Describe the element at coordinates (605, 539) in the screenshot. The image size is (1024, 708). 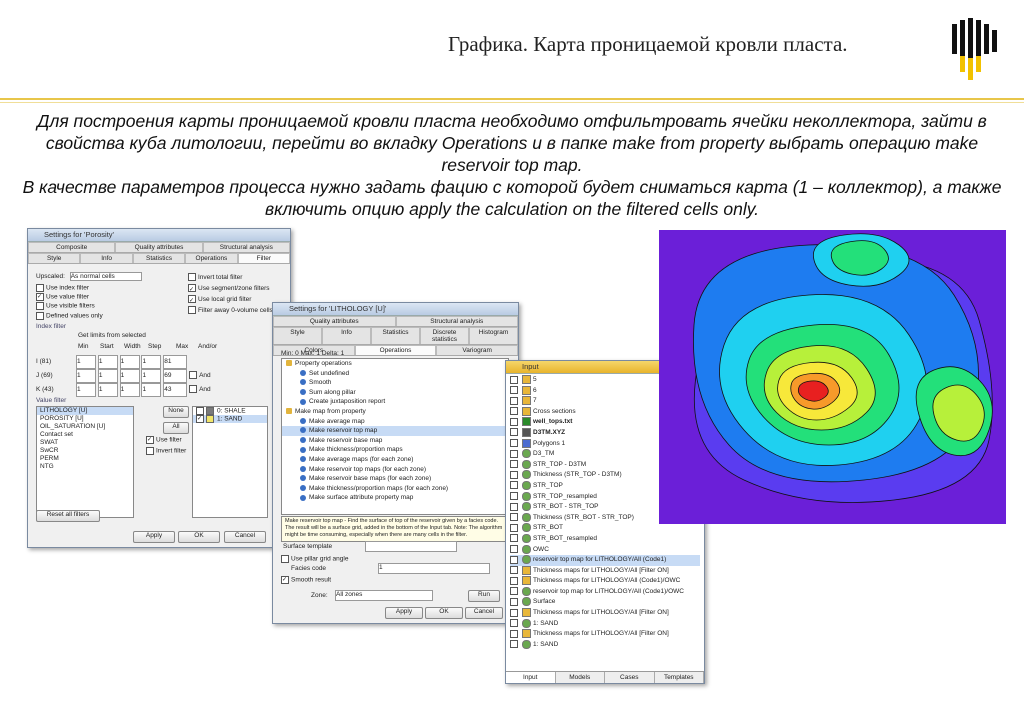
I see `tree-item: STR_BOT_resampled` at that location.